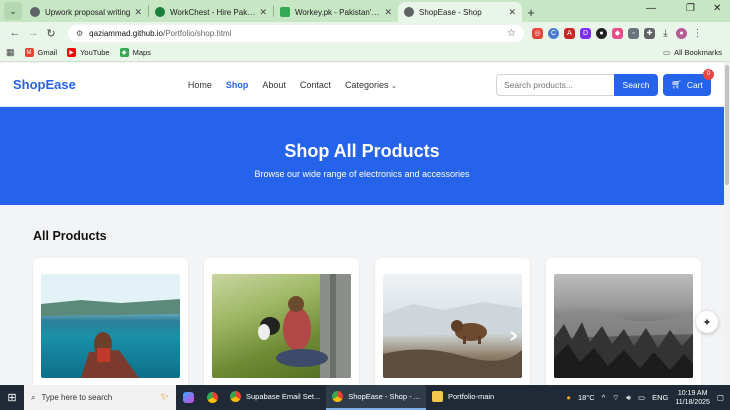 This screenshot has width=730, height=410. I want to click on extension-icon: ◆, so click(617, 33).